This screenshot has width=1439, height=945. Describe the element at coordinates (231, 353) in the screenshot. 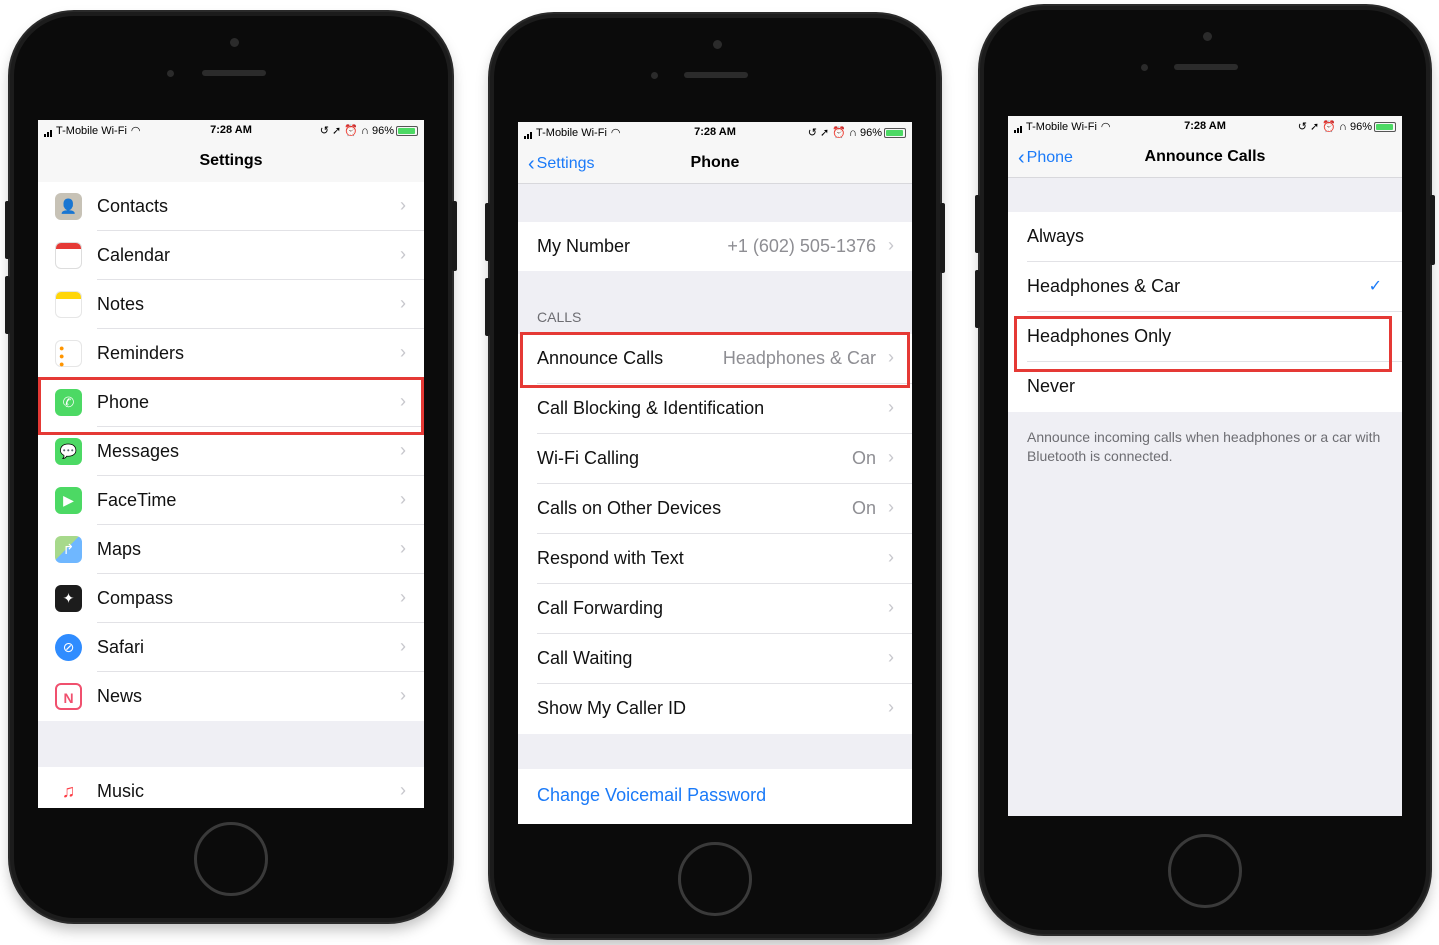

I see `settings-item-reminders: ● ● ● Reminders ›` at that location.